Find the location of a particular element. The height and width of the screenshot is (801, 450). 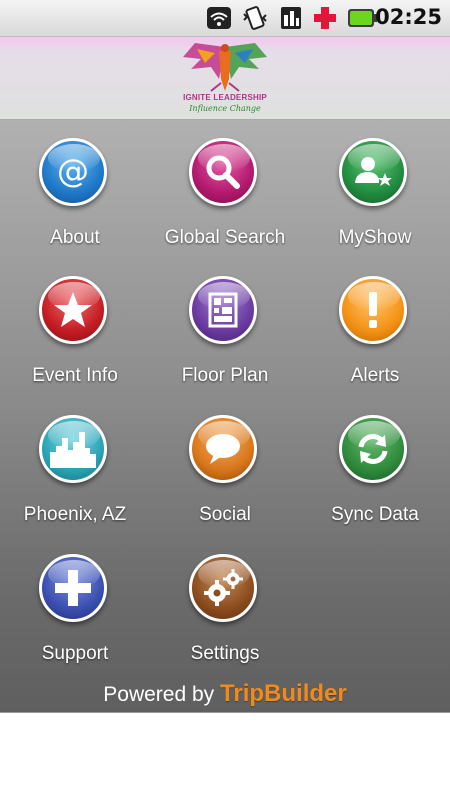

menu-item-myshow: MyShow is located at coordinates (375, 189).